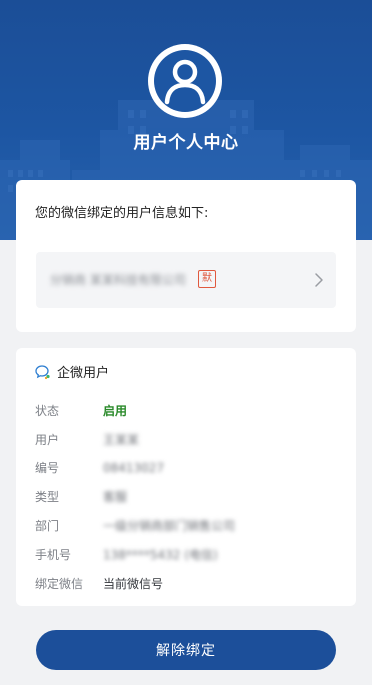 The width and height of the screenshot is (372, 685). I want to click on bound-info-prompt: 您的微信绑定的用户信息如下:, so click(122, 213).